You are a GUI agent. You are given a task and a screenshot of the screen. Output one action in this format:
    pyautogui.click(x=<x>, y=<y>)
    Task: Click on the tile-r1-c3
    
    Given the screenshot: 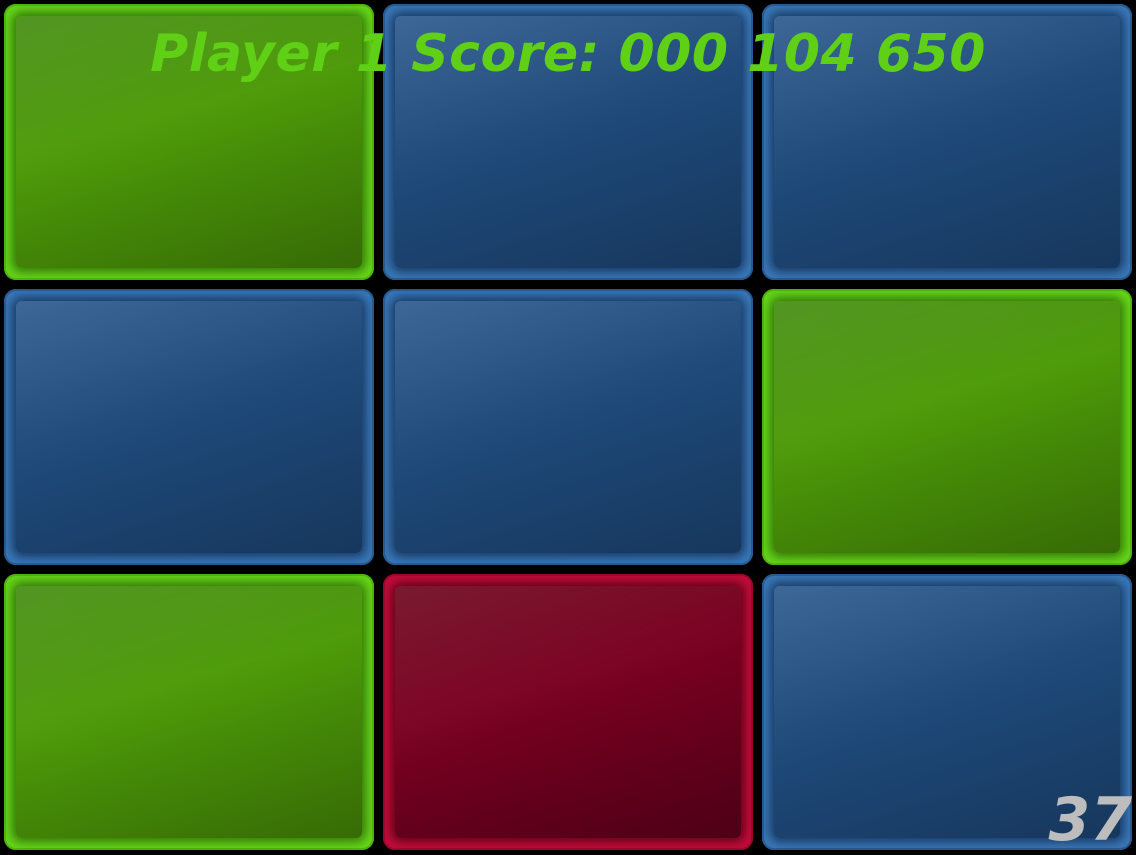 What is the action you would take?
    pyautogui.click(x=947, y=142)
    